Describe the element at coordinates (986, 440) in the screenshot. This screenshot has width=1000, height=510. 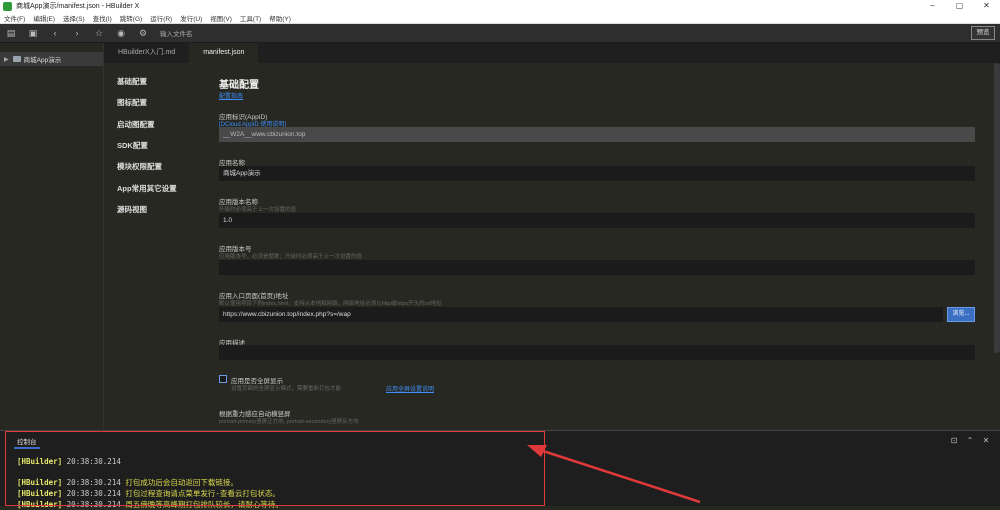
I see `close-panel-icon: ✕` at that location.